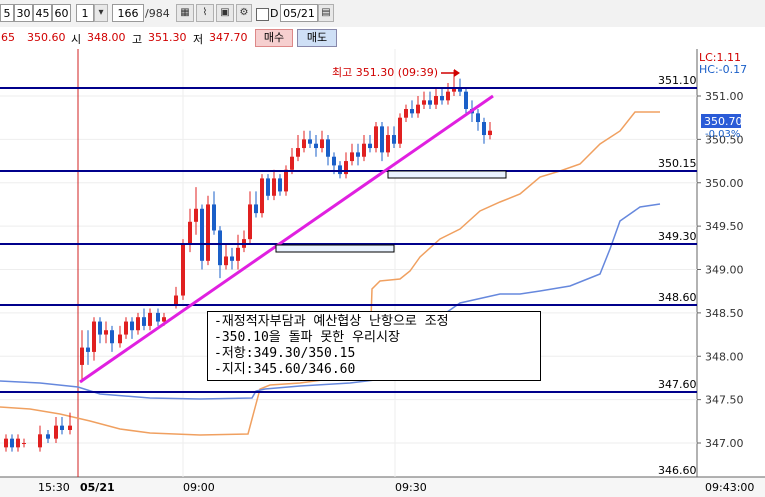  I want to click on multiplier-input: 1, so click(85, 13).